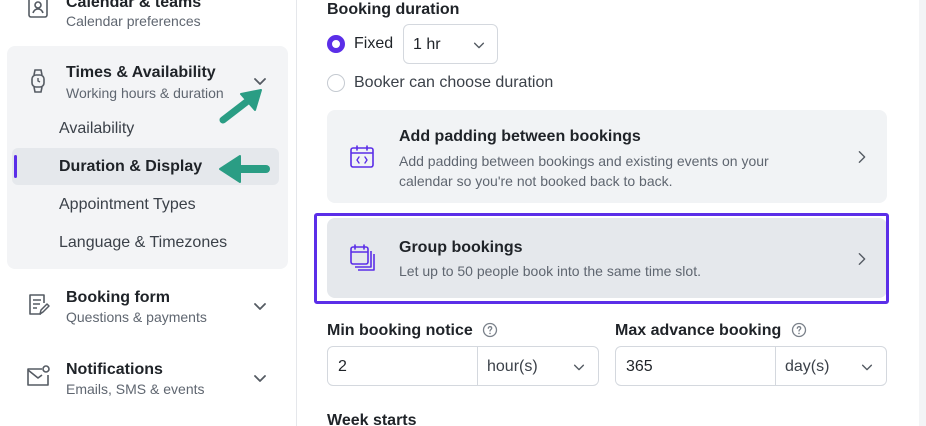 The width and height of the screenshot is (926, 426). I want to click on mail-notification-icon, so click(38, 375).